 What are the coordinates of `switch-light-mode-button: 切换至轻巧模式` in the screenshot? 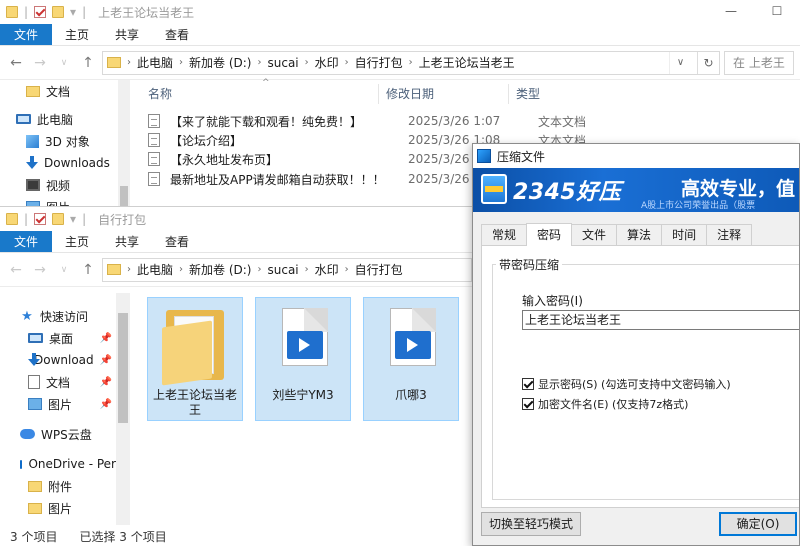 It's located at (531, 524).